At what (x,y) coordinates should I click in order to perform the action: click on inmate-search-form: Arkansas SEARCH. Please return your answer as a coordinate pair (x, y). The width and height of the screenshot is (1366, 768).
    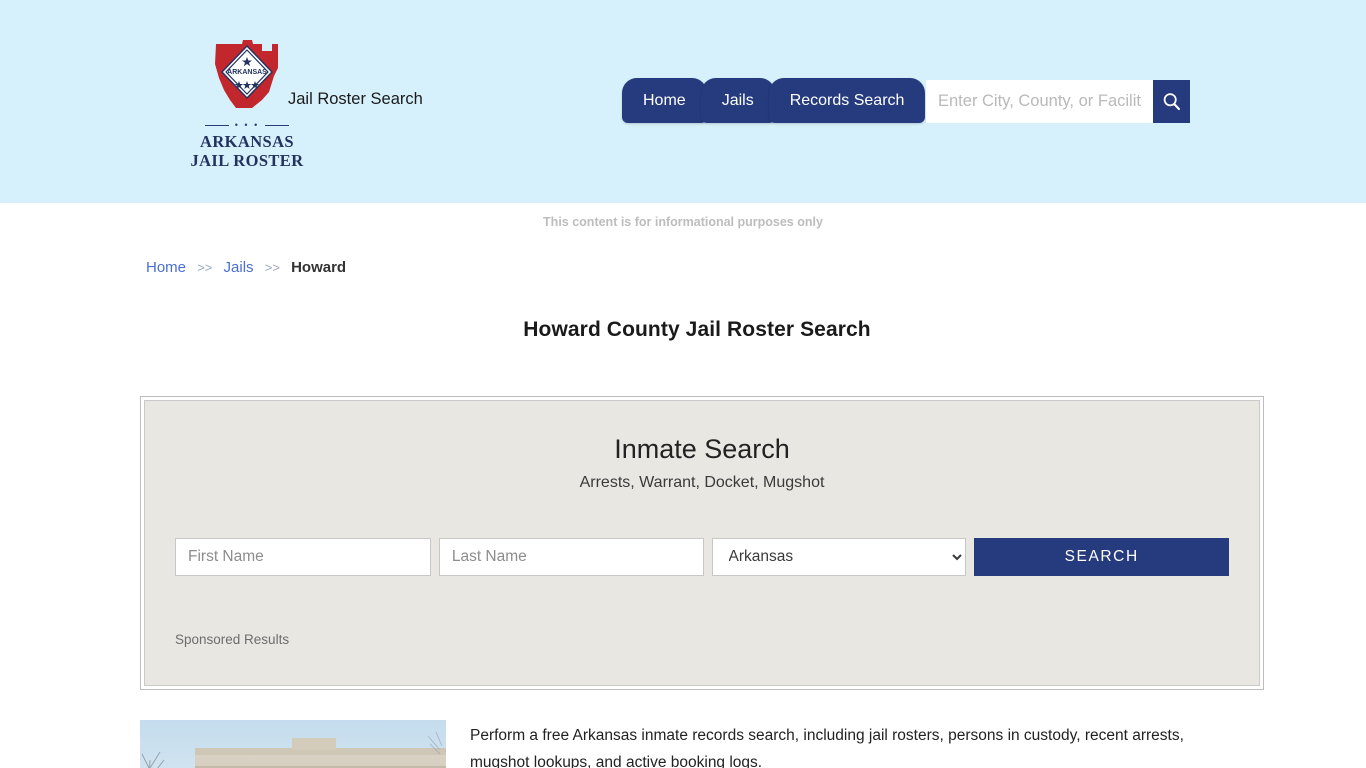
    Looking at the image, I should click on (702, 556).